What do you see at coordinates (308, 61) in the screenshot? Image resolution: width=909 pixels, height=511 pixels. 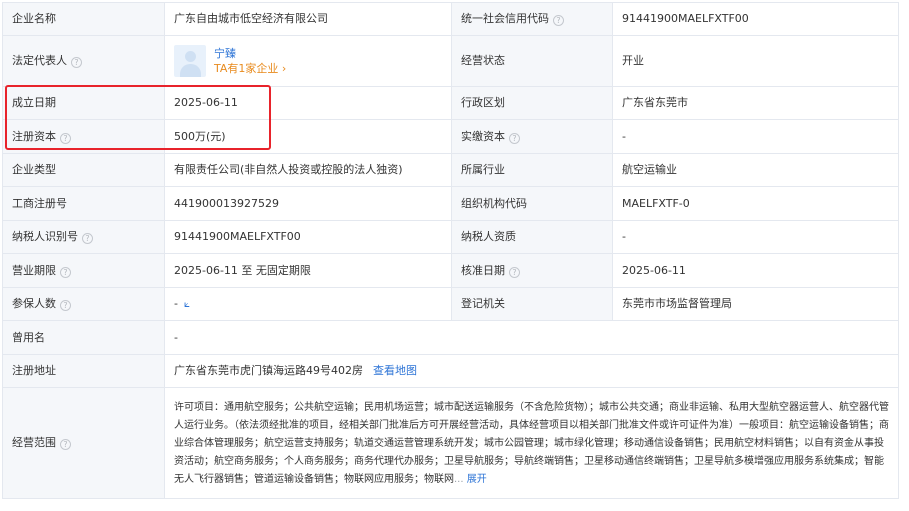 I see `value-legal-rep: 宁臻 TA有1家企业 ›` at bounding box center [308, 61].